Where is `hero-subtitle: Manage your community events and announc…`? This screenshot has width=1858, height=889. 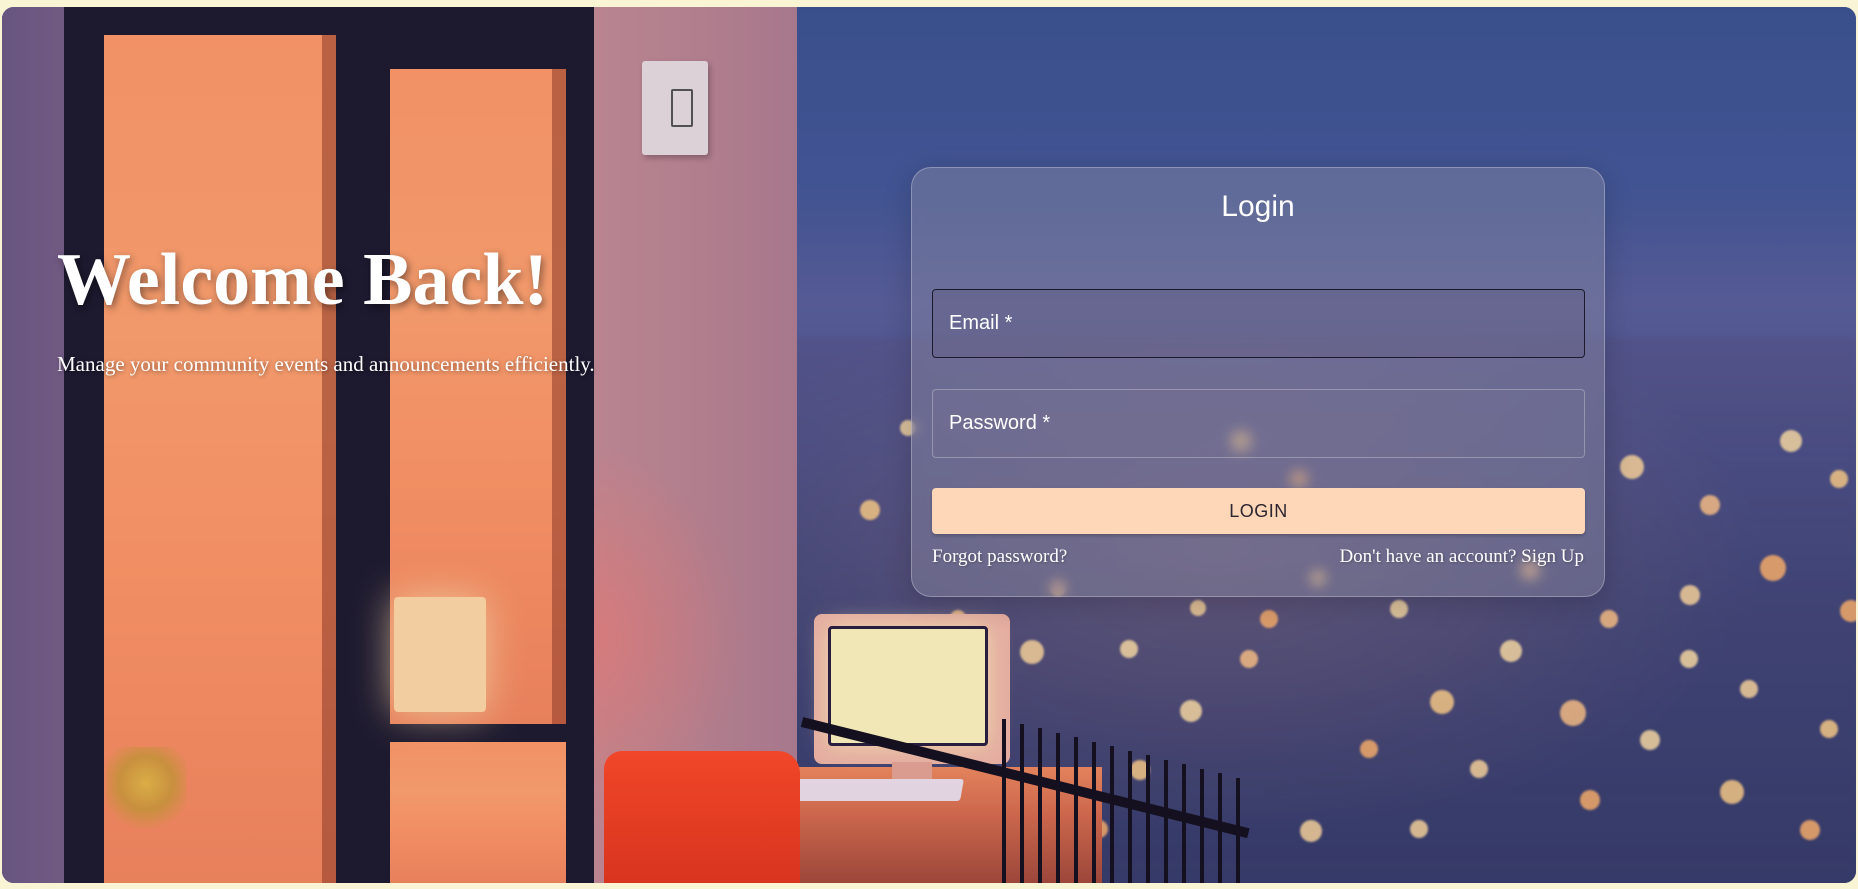 hero-subtitle: Manage your community events and announc… is located at coordinates (326, 364).